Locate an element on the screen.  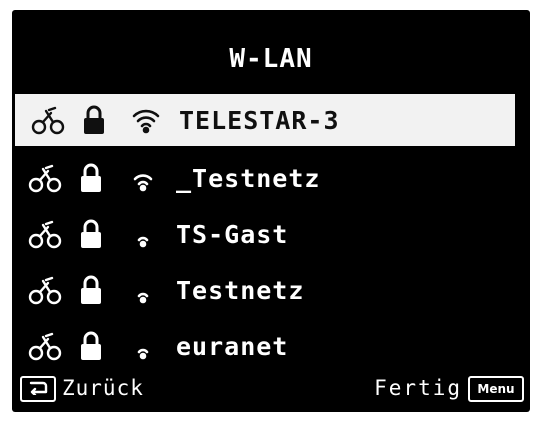
network-ssid: TS-Gast is located at coordinates (232, 234).